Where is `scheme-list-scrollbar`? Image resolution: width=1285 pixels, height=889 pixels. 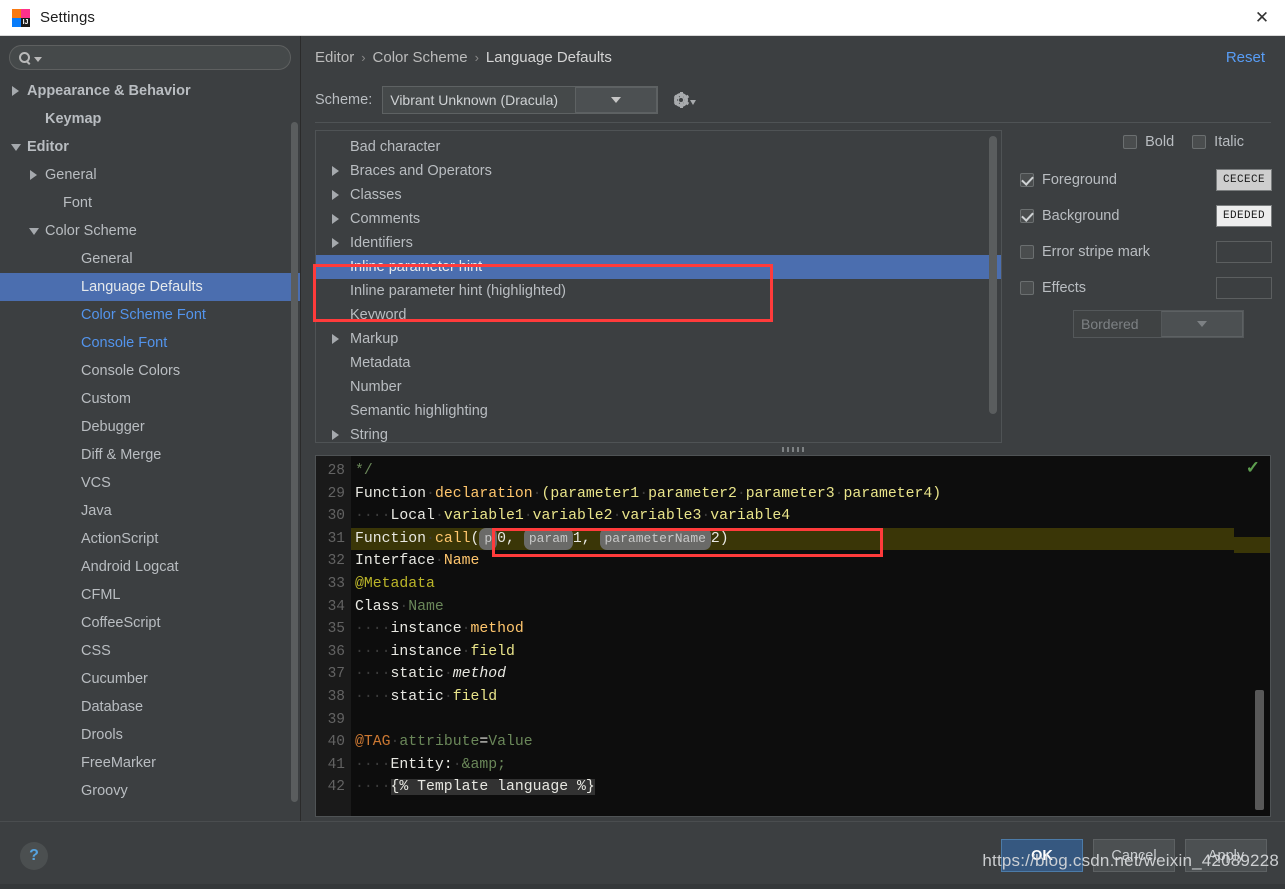 scheme-list-scrollbar is located at coordinates (993, 275).